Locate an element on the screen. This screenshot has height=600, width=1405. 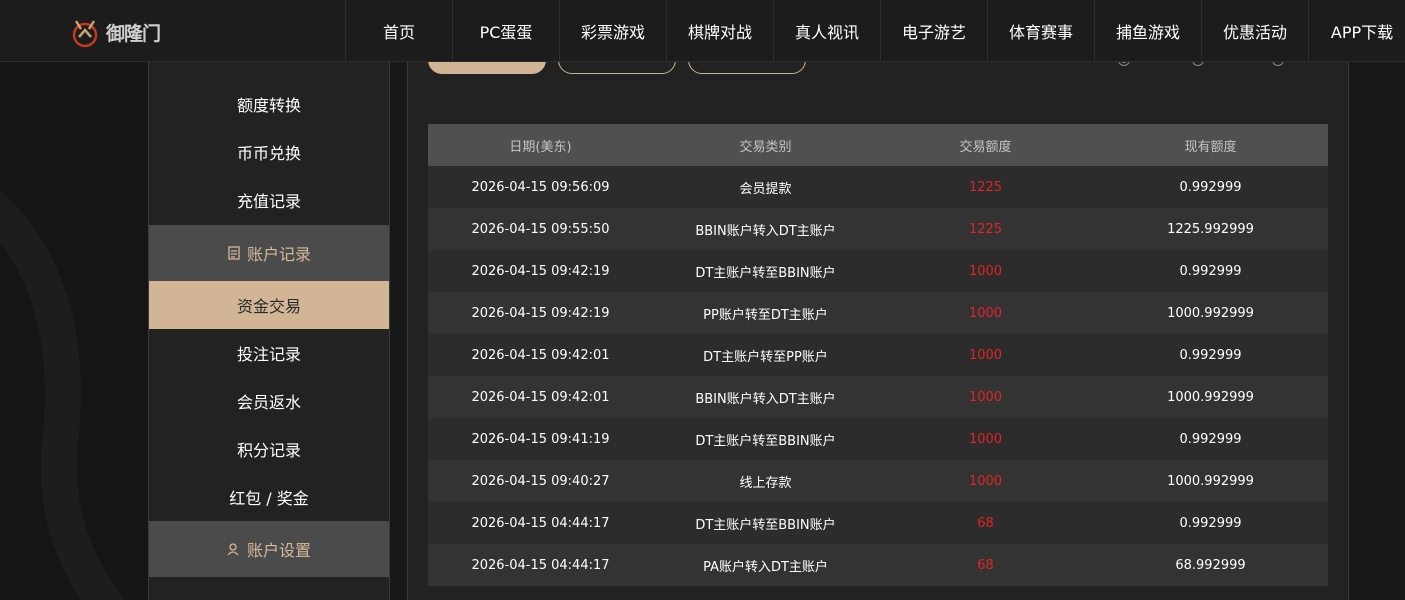
sidebar-item-credit-transfer: 额度转换 is located at coordinates (269, 104).